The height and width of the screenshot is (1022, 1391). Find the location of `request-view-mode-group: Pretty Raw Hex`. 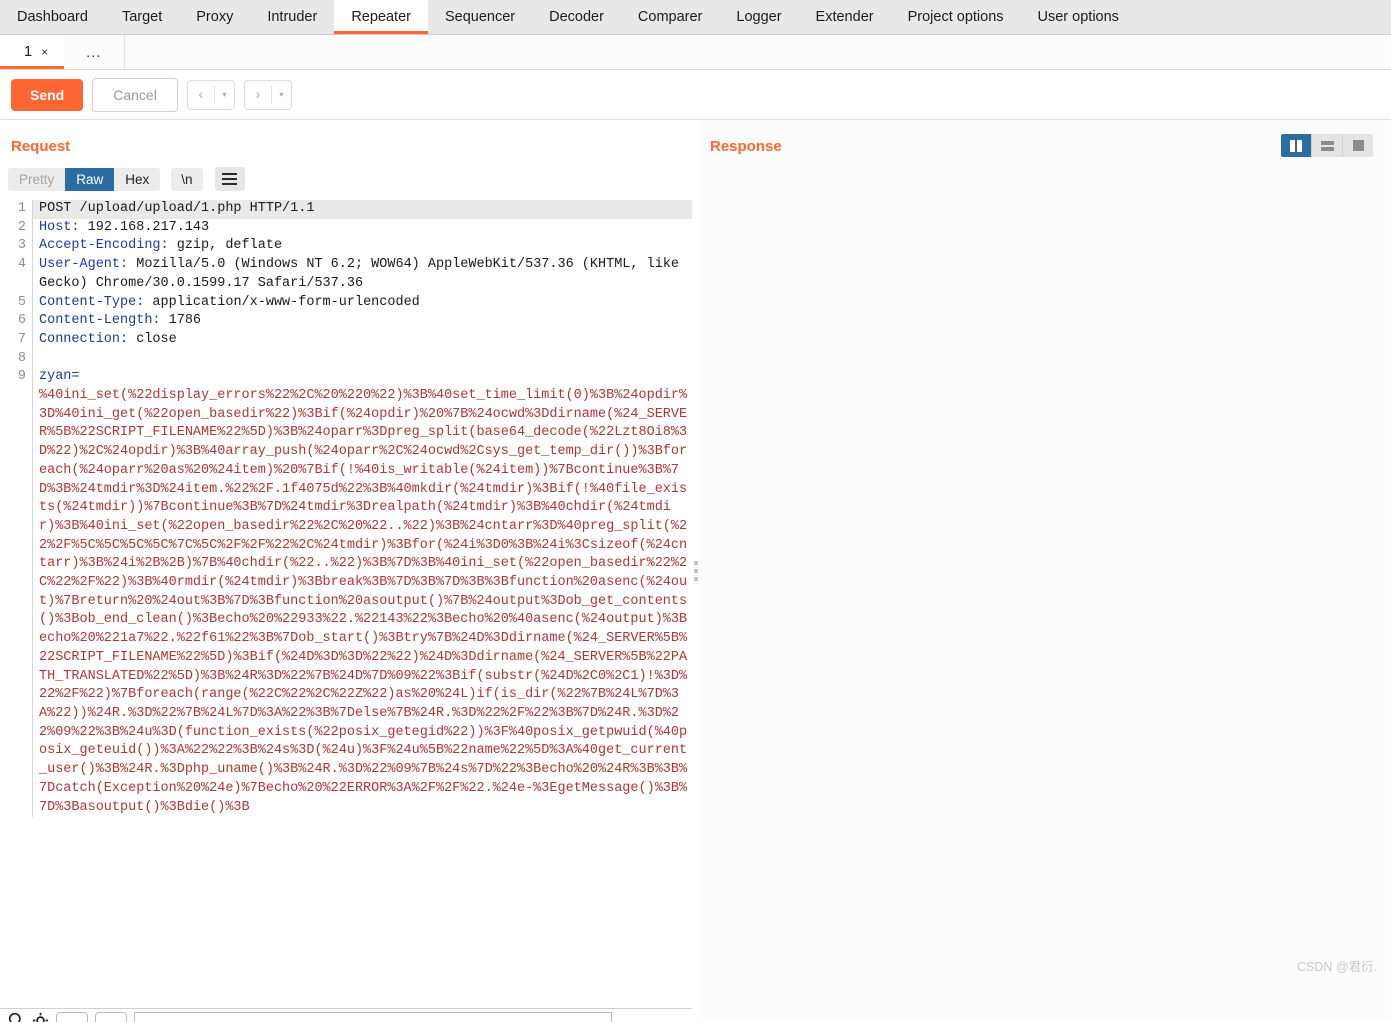

request-view-mode-group: Pretty Raw Hex is located at coordinates (84, 179).